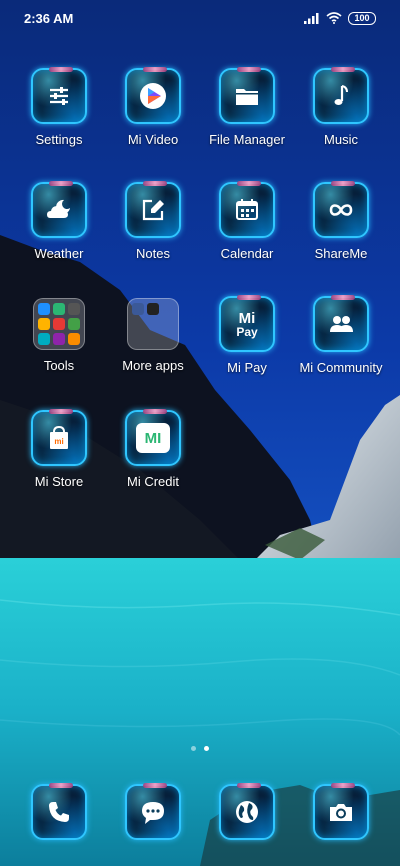 The width and height of the screenshot is (400, 866). I want to click on signal-icon, so click(311, 18).